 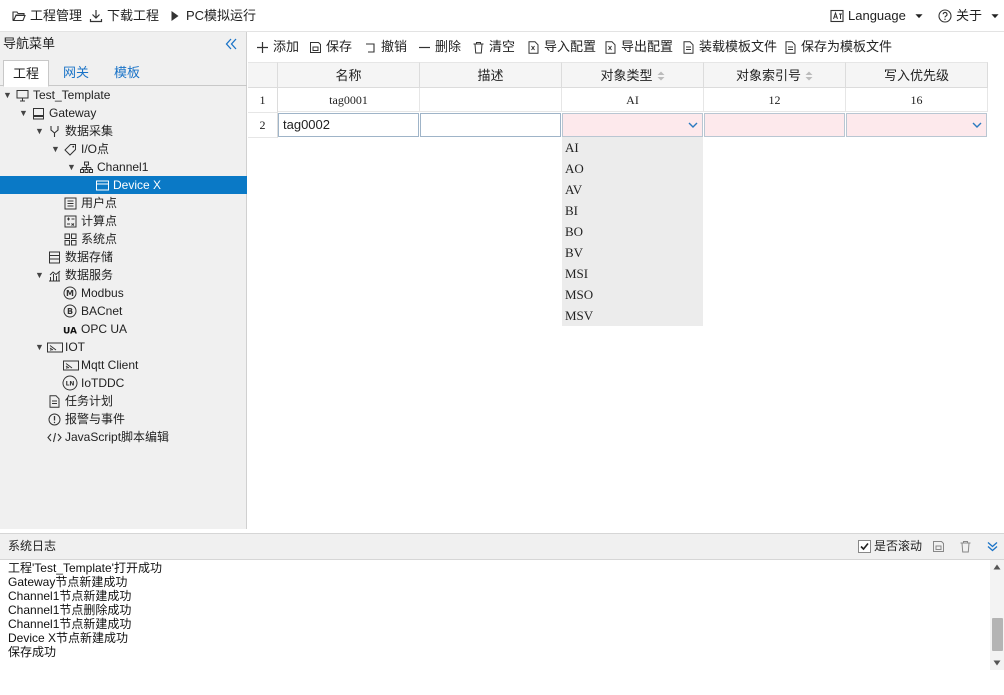 I want to click on save-log-icon, so click(x=938, y=546).